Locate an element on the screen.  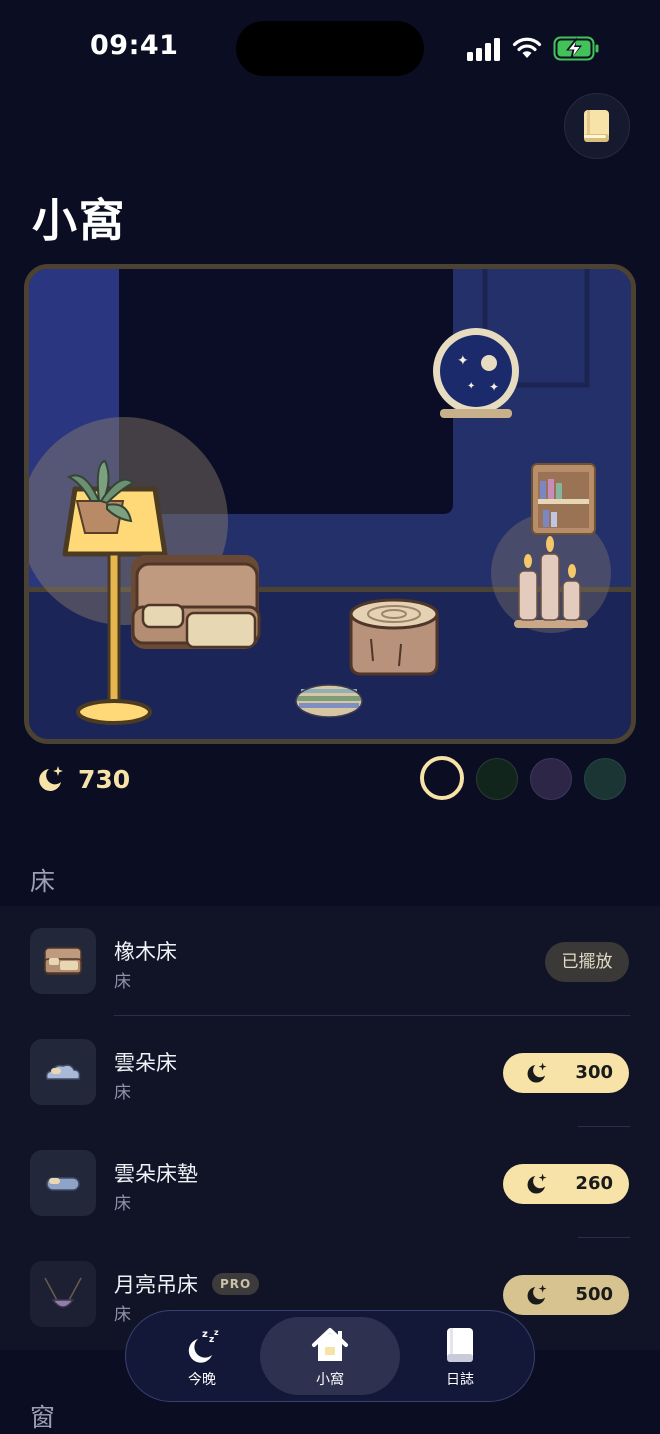
striped-cushion-decor is located at coordinates (329, 701).